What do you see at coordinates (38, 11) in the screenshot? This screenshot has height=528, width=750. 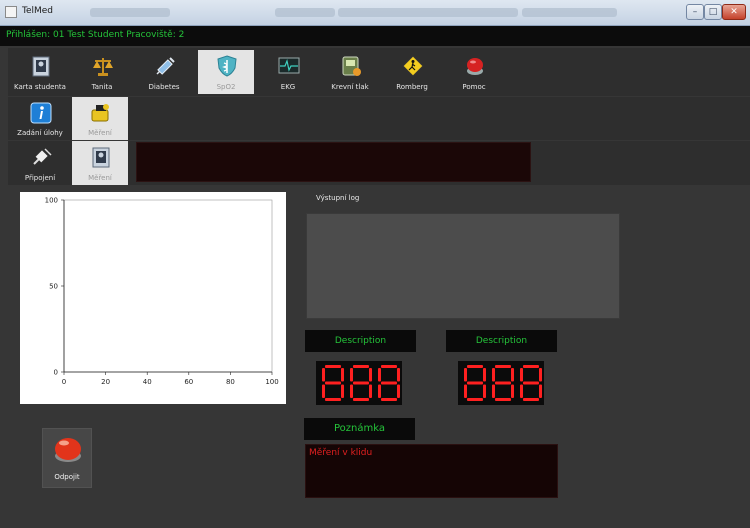 I see `window-title: TelMed` at bounding box center [38, 11].